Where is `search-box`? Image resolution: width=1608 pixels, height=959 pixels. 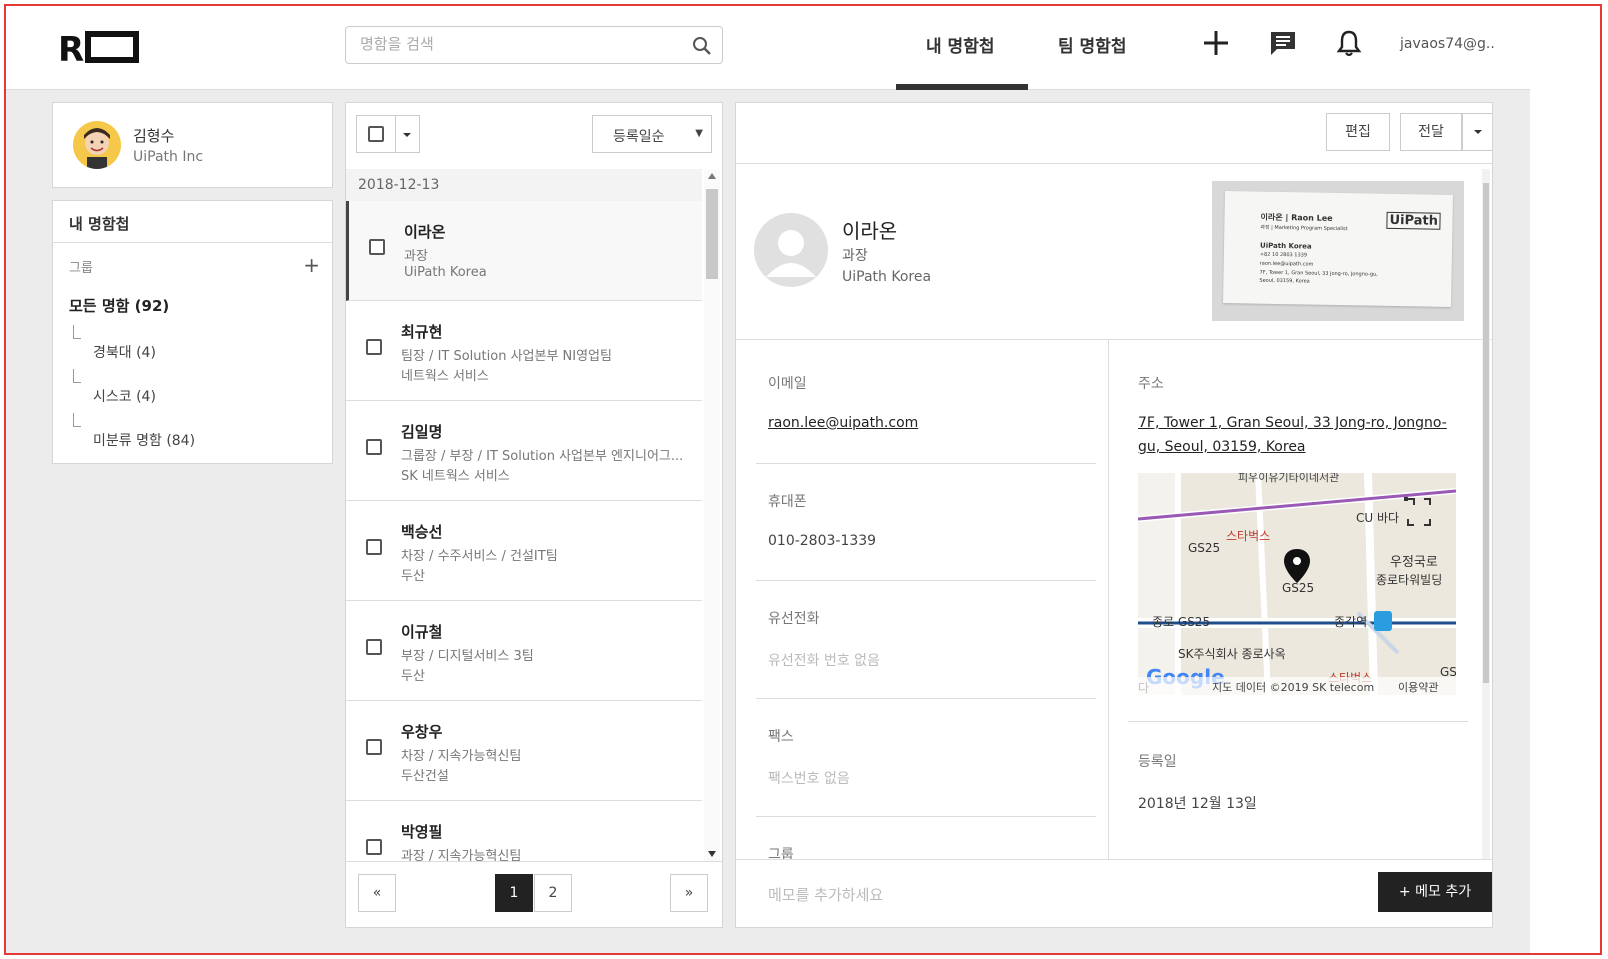 search-box is located at coordinates (534, 45).